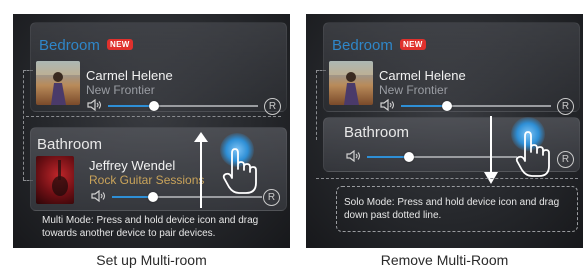  Describe the element at coordinates (447, 178) in the screenshot. I see `solo-mode-threshold-line` at that location.